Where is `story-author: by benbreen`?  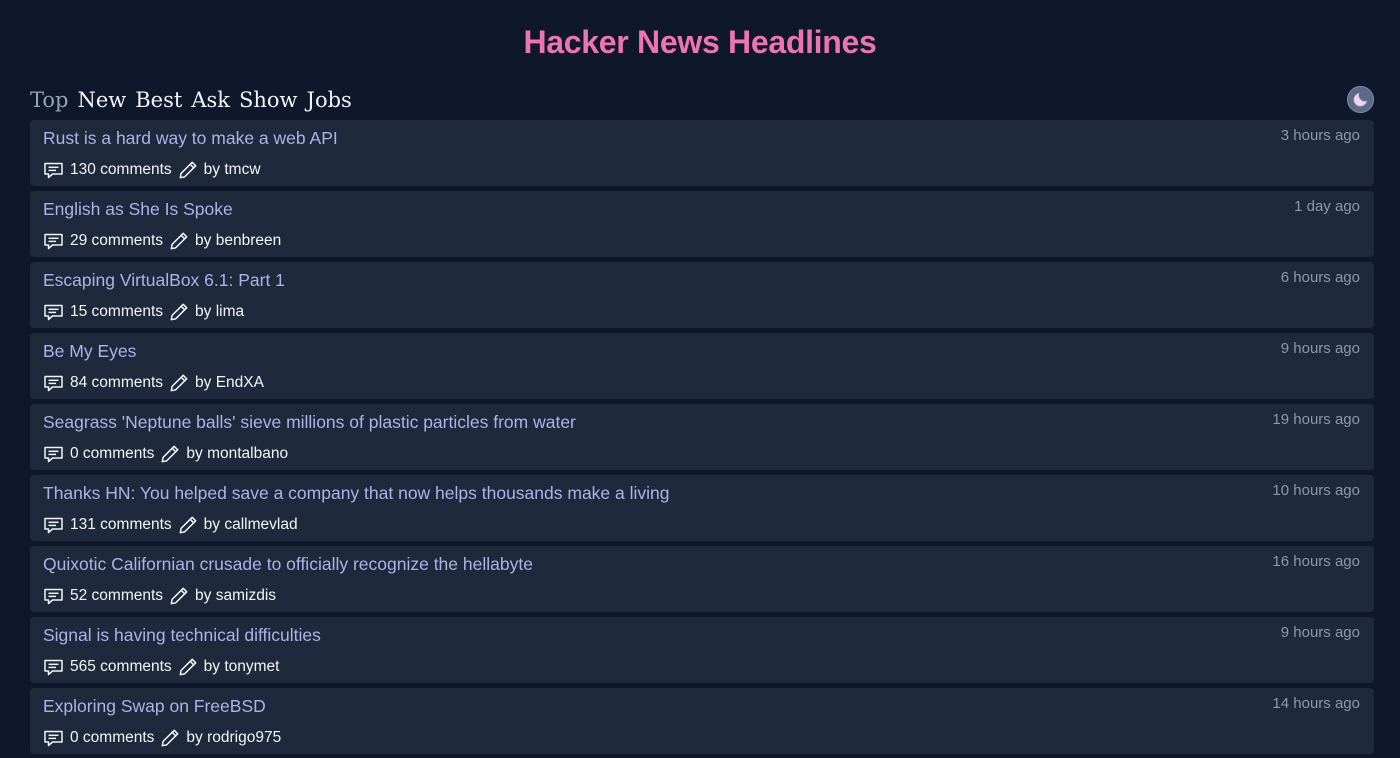 story-author: by benbreen is located at coordinates (238, 241).